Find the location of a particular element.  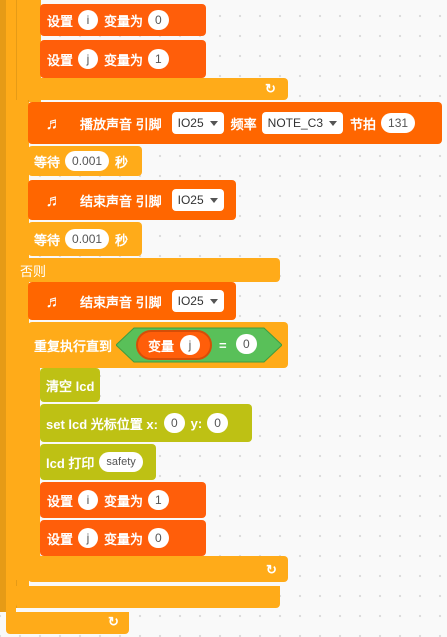

else-band: 否则 is located at coordinates (148, 270).